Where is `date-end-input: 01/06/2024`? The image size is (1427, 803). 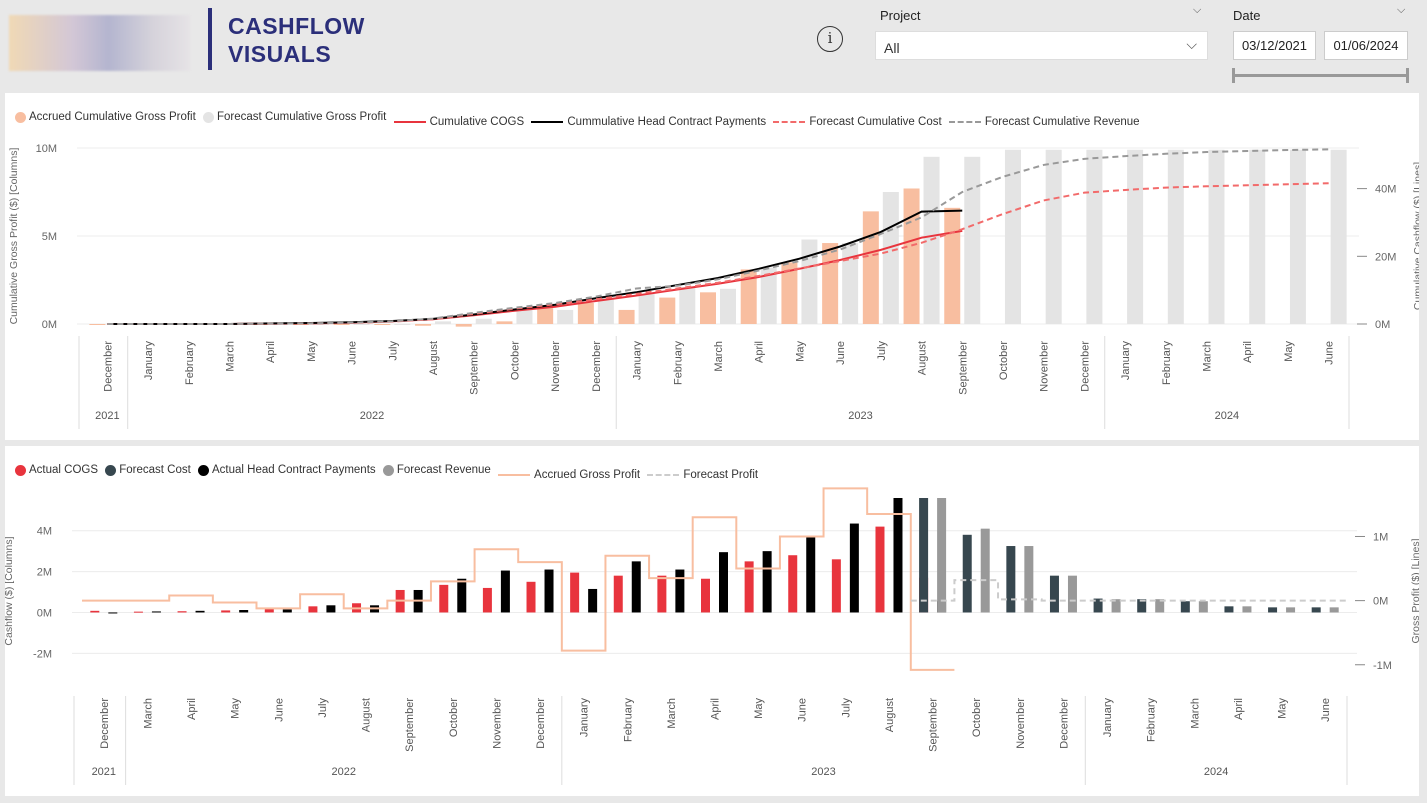
date-end-input: 01/06/2024 is located at coordinates (1366, 45).